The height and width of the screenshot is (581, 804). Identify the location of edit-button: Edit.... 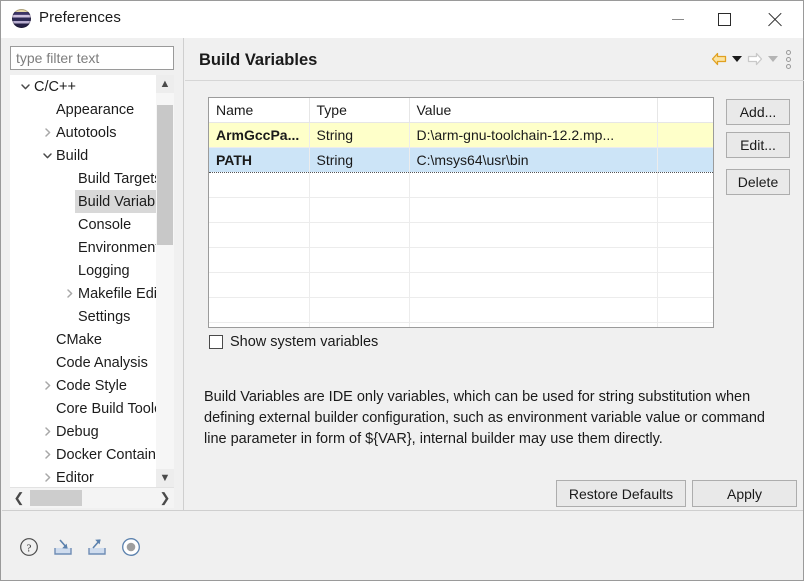
(758, 145).